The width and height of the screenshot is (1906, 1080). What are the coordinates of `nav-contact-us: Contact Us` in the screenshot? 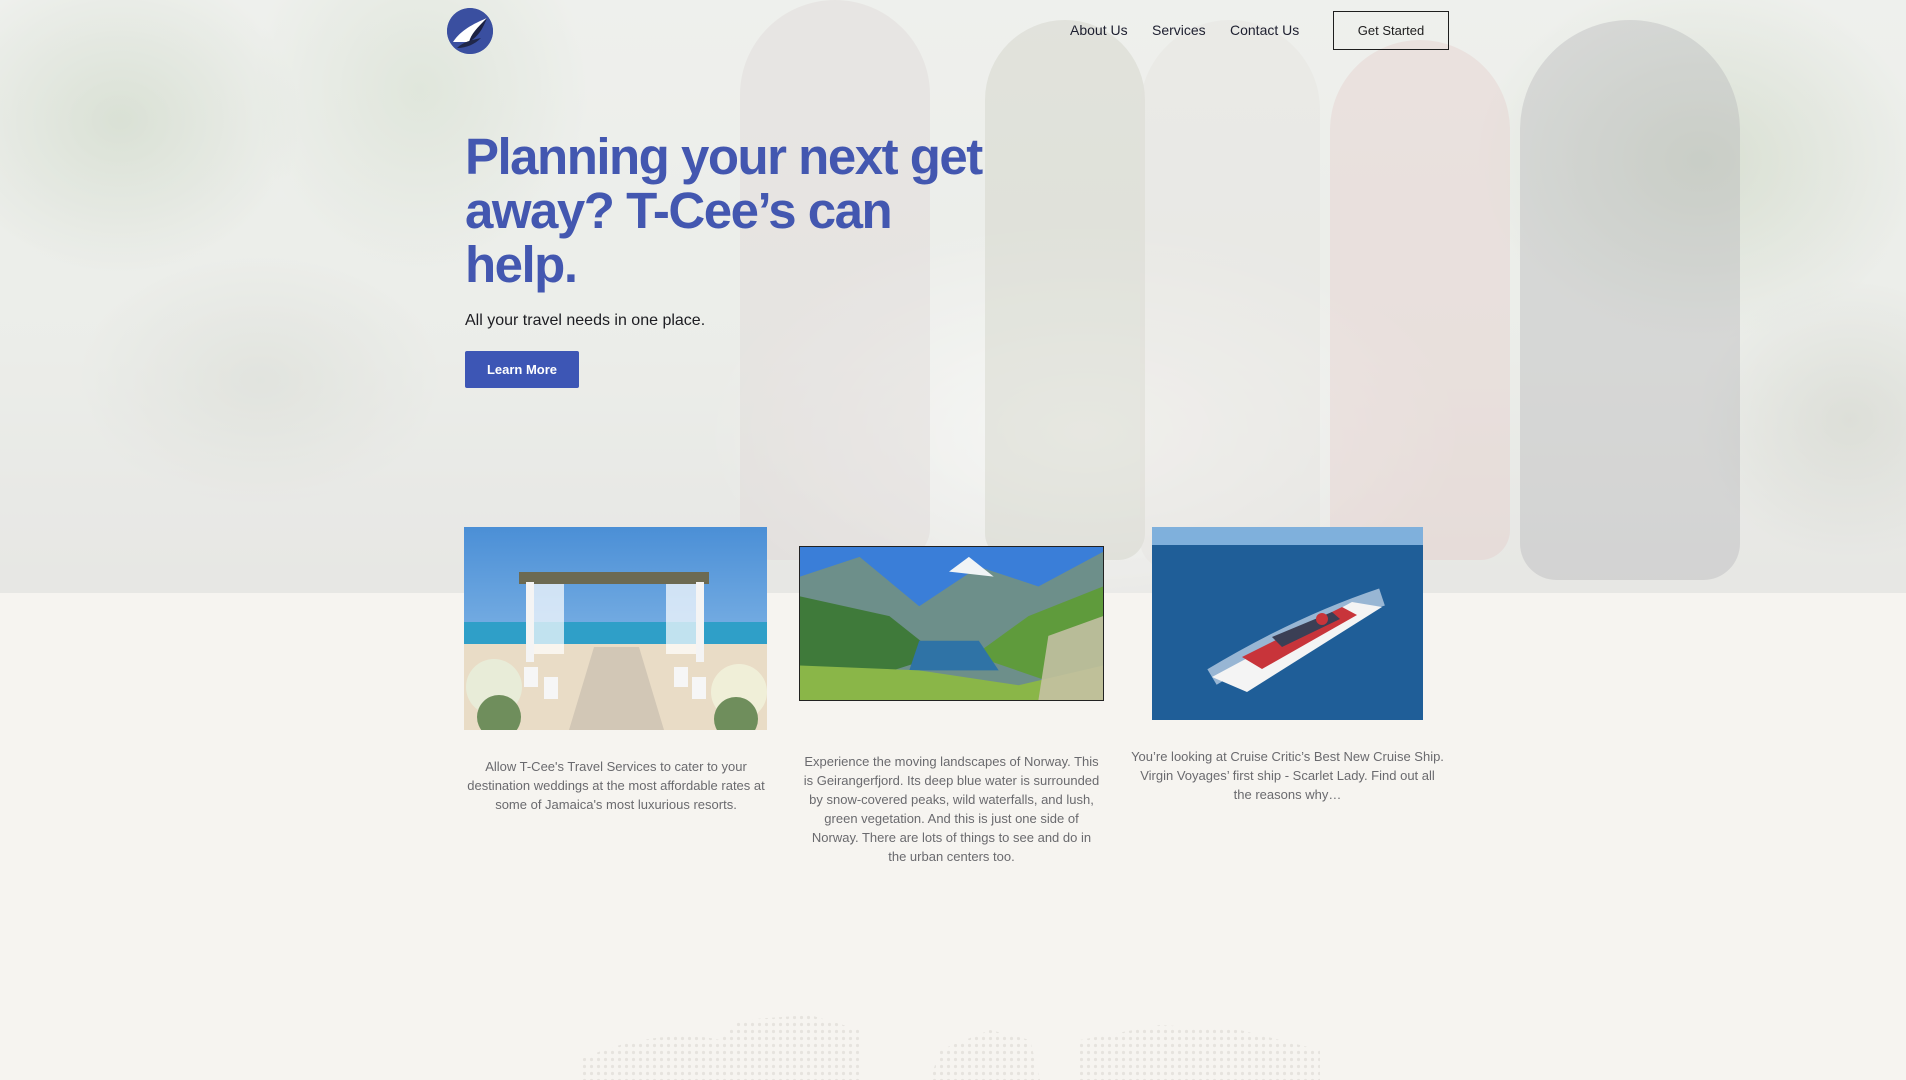 It's located at (1264, 30).